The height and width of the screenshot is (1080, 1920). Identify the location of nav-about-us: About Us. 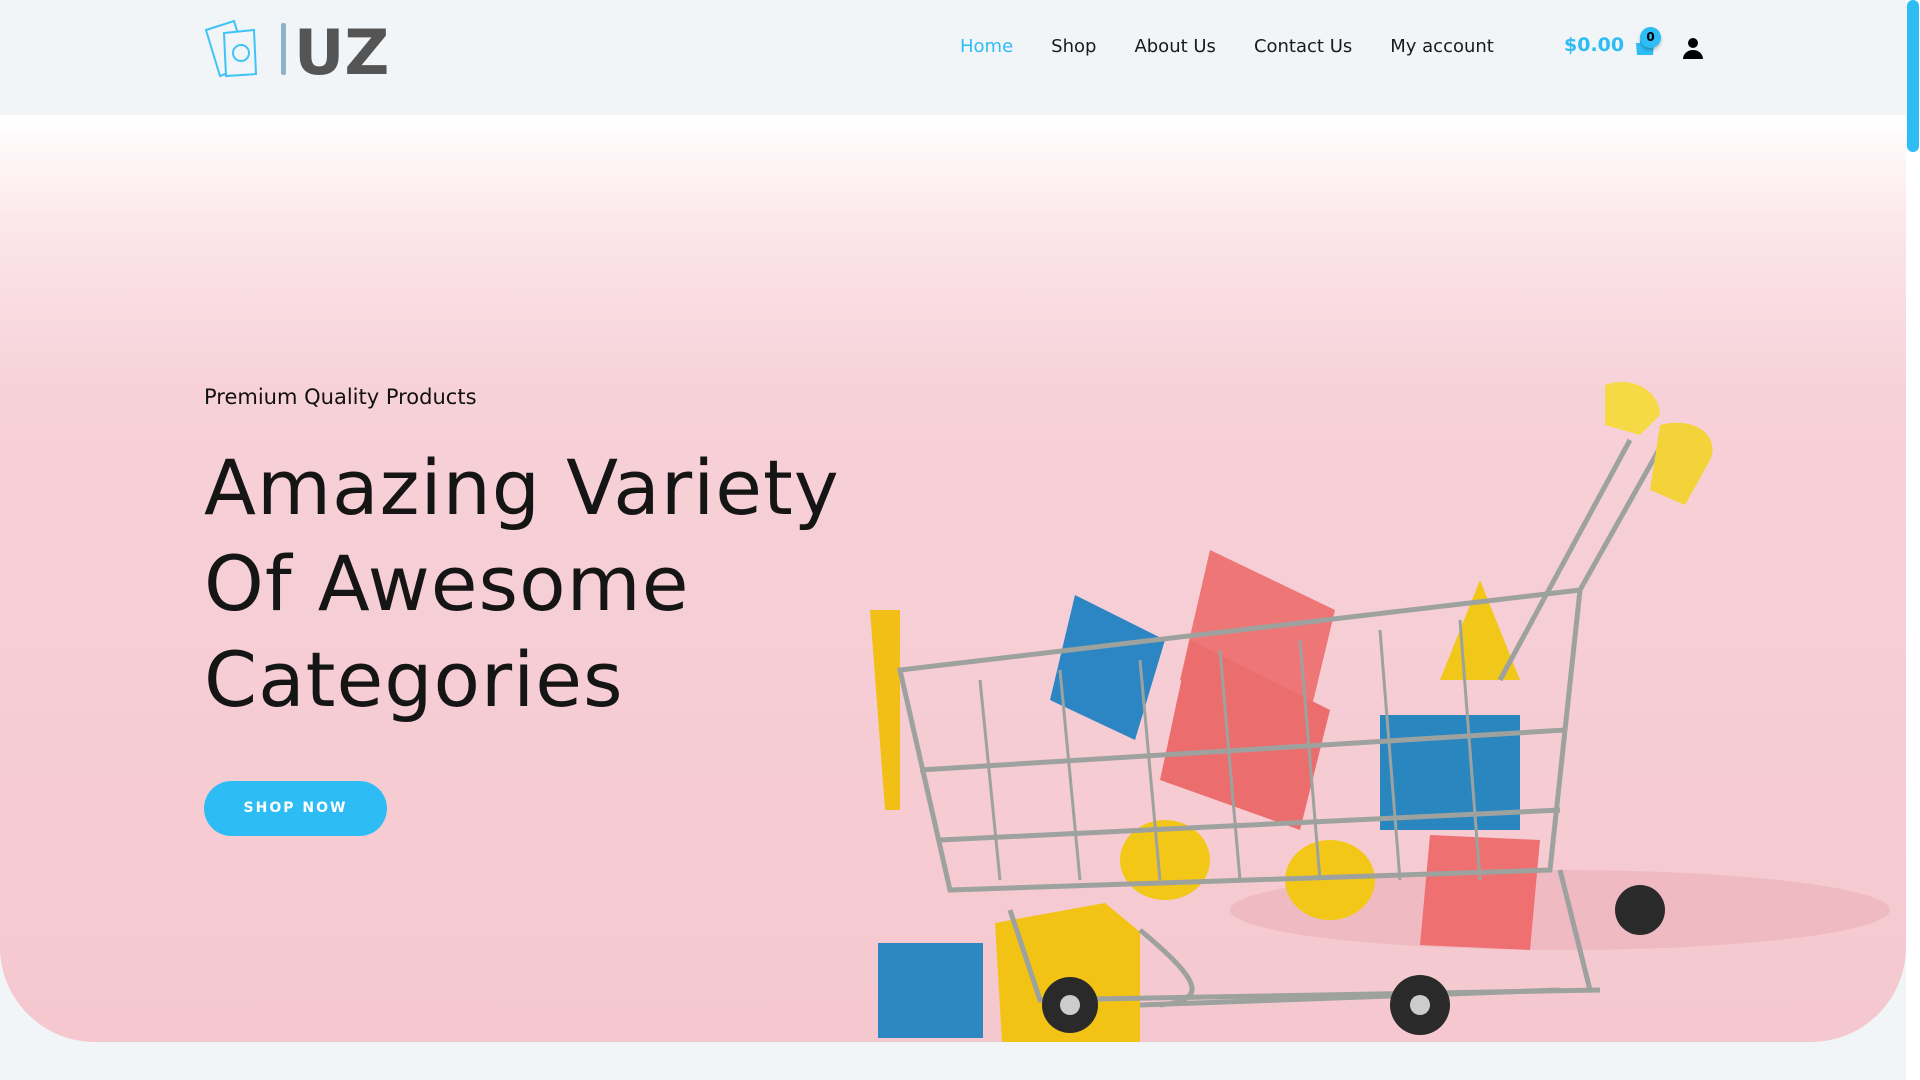
(1175, 46).